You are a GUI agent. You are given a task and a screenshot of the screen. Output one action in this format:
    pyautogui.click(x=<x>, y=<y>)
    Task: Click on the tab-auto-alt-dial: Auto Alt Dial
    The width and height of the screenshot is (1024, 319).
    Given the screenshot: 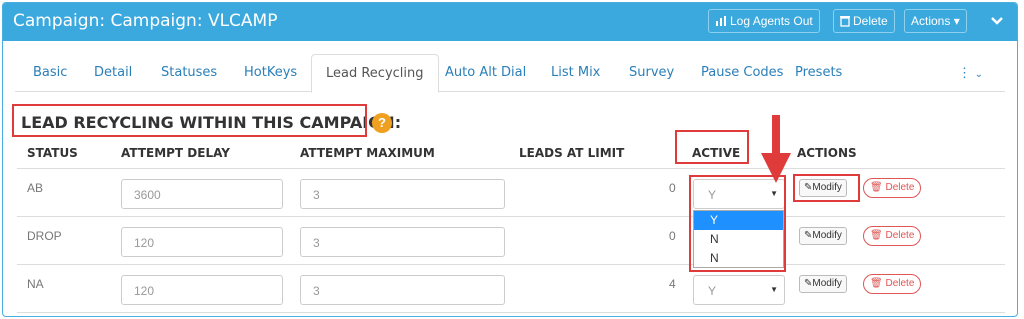 What is the action you would take?
    pyautogui.click(x=485, y=73)
    